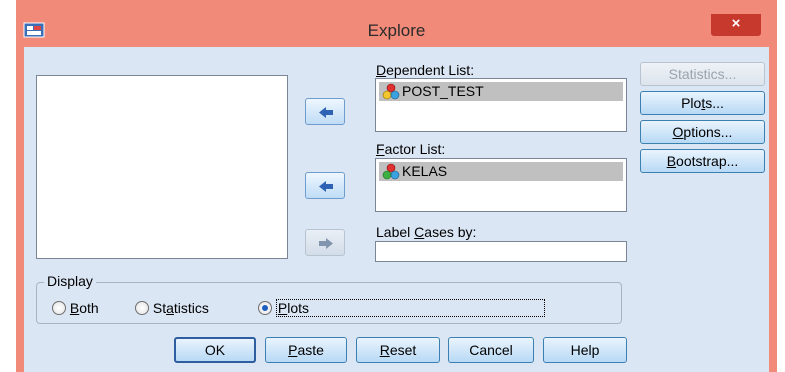 This screenshot has width=785, height=372. What do you see at coordinates (501, 105) in the screenshot?
I see `dependent-list: POST_TEST` at bounding box center [501, 105].